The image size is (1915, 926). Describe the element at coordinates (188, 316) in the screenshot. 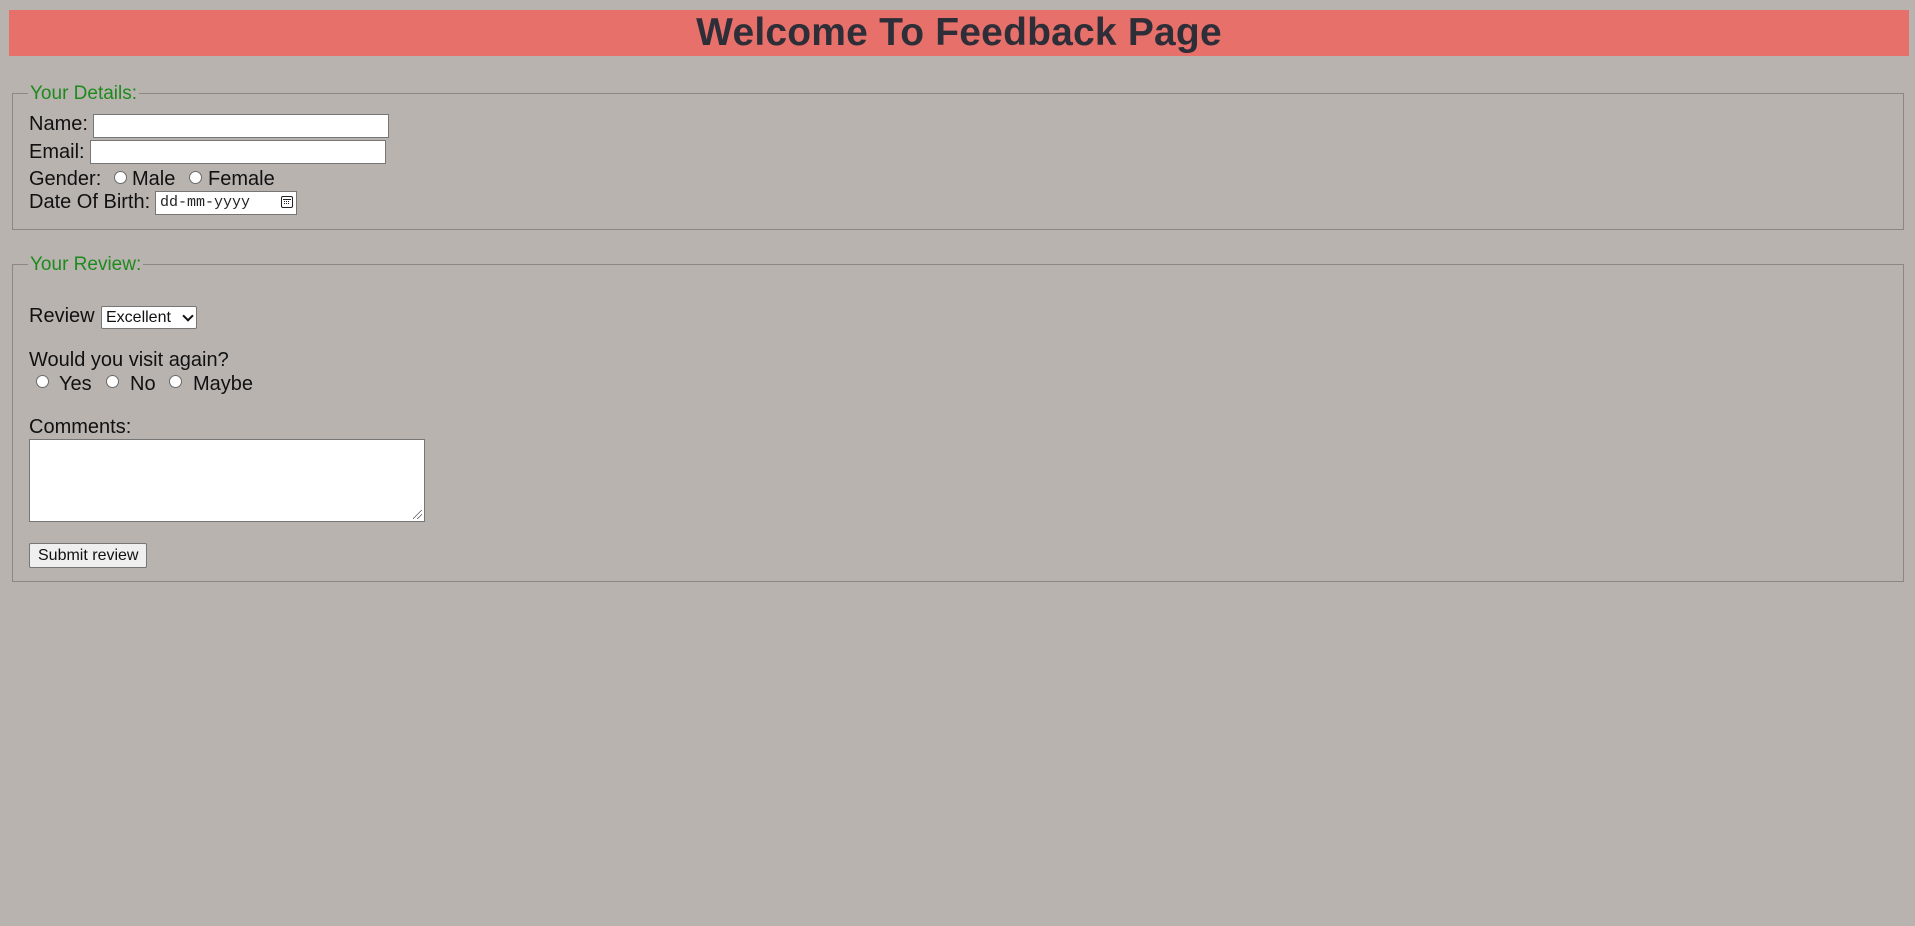

I see `chevron-down-icon` at that location.